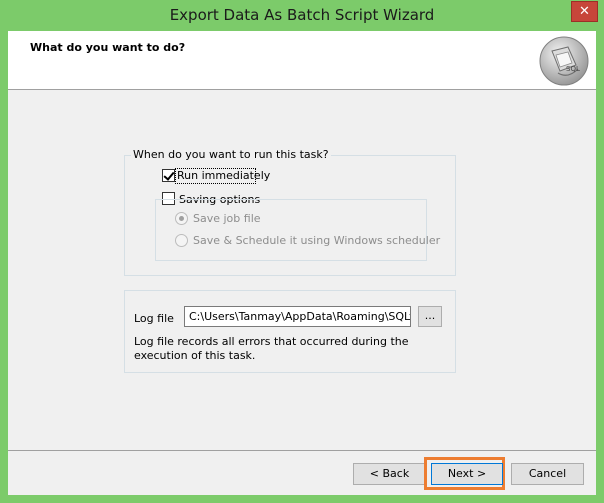 The image size is (604, 503). Describe the element at coordinates (573, 69) in the screenshot. I see `logo-text: SQL` at that location.